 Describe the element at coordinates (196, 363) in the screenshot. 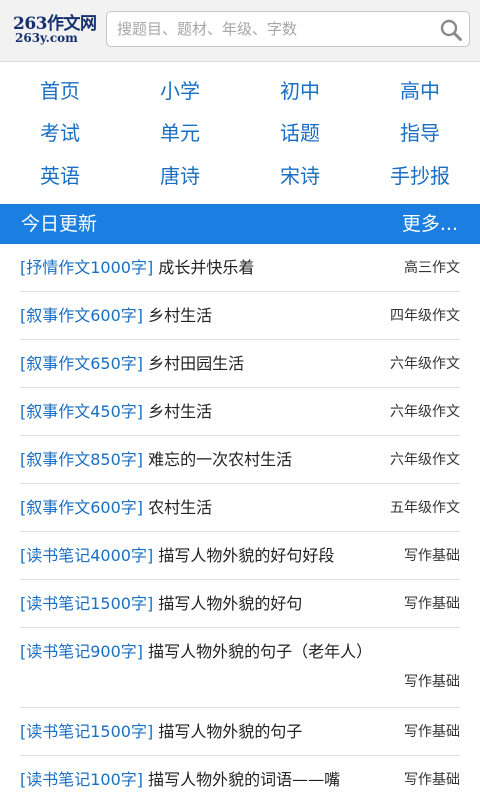

I see `list-item-title: 乡村田园生活` at that location.